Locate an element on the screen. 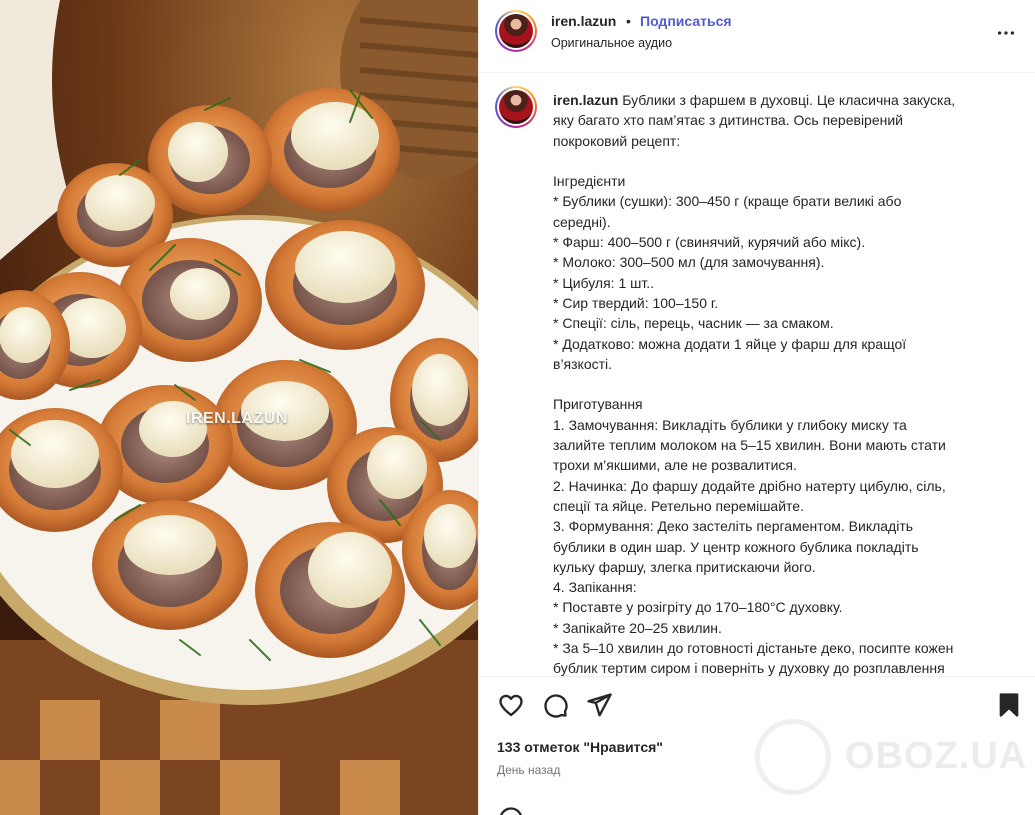 This screenshot has height=815, width=1035. caption-line-text: * Молоко: 300–500 мл (для замочування). is located at coordinates (689, 262).